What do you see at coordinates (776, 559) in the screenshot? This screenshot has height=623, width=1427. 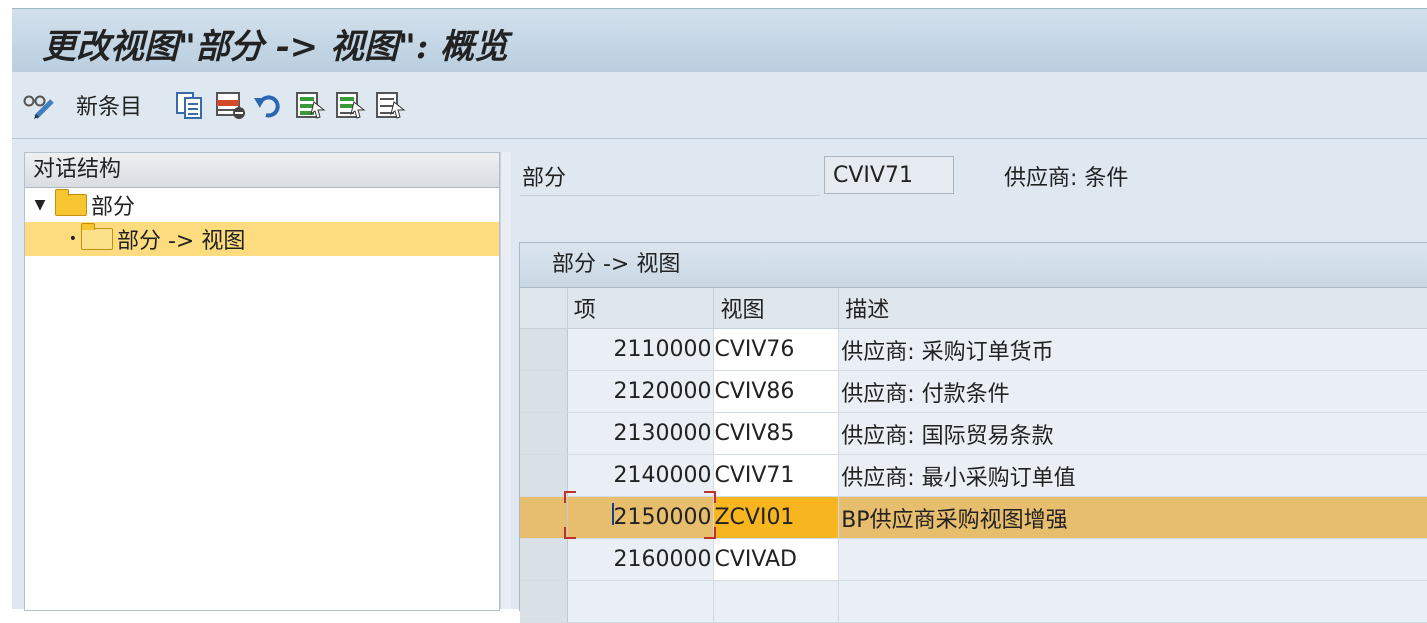 I see `view-input: CVIVAD` at bounding box center [776, 559].